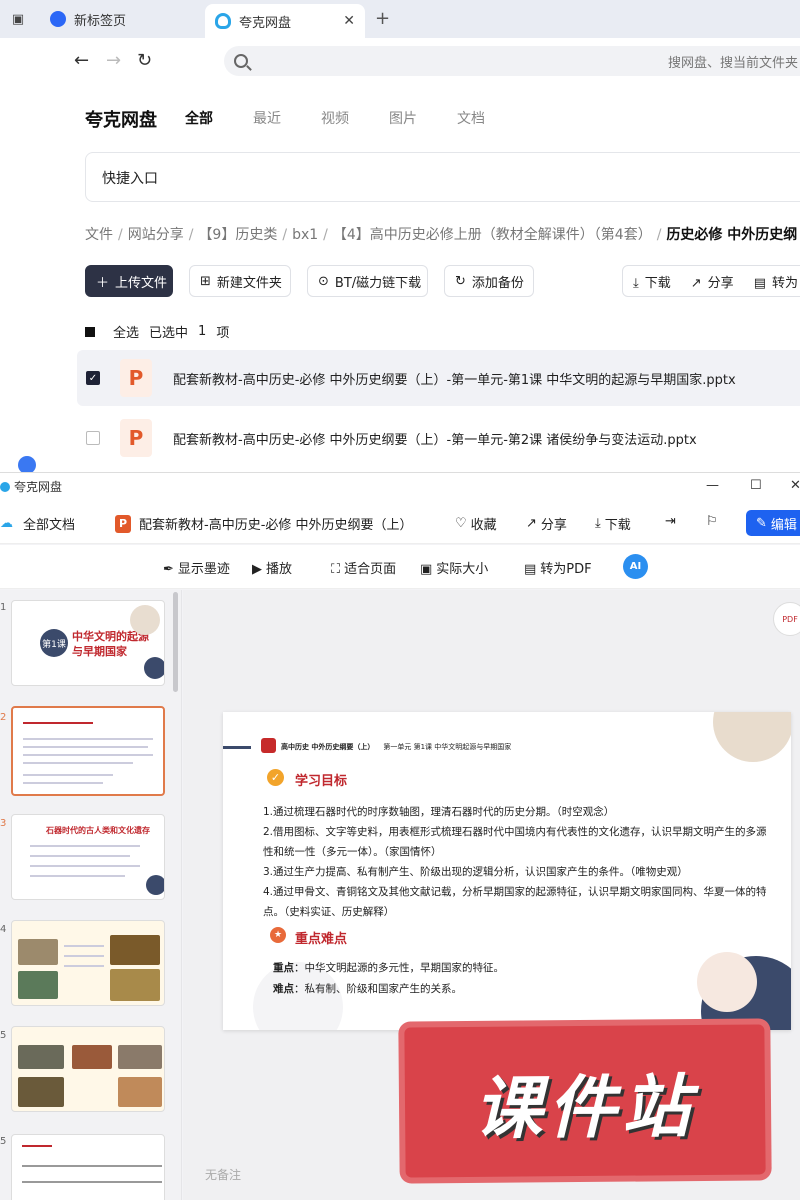  Describe the element at coordinates (558, 567) in the screenshot. I see `to-pdf-button: ▤ 转为PDF` at that location.